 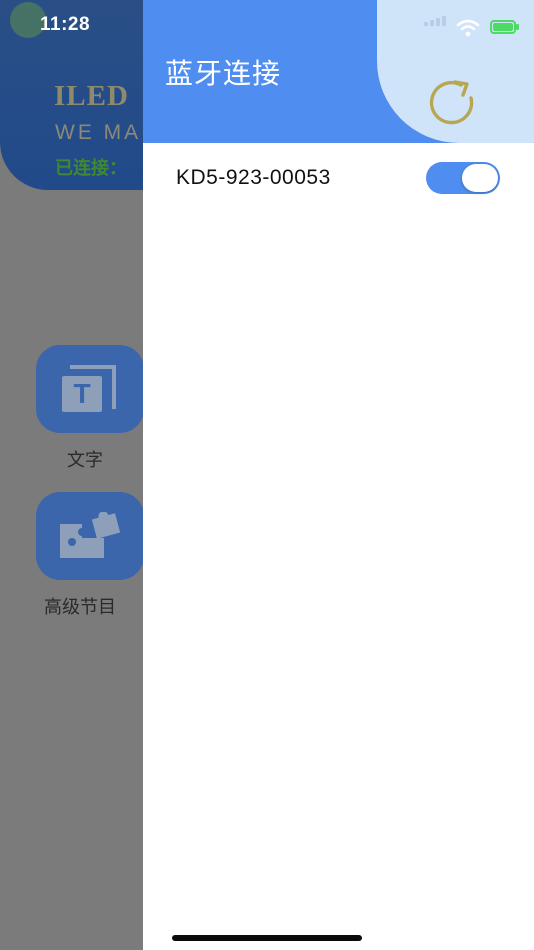 I want to click on drawer-header: 蓝牙连接, so click(x=338, y=71).